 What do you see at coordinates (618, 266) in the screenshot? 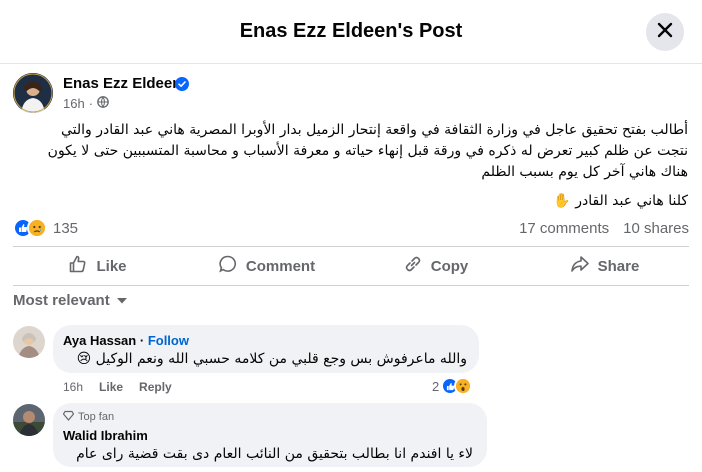
I see `share-label: Share` at bounding box center [618, 266].